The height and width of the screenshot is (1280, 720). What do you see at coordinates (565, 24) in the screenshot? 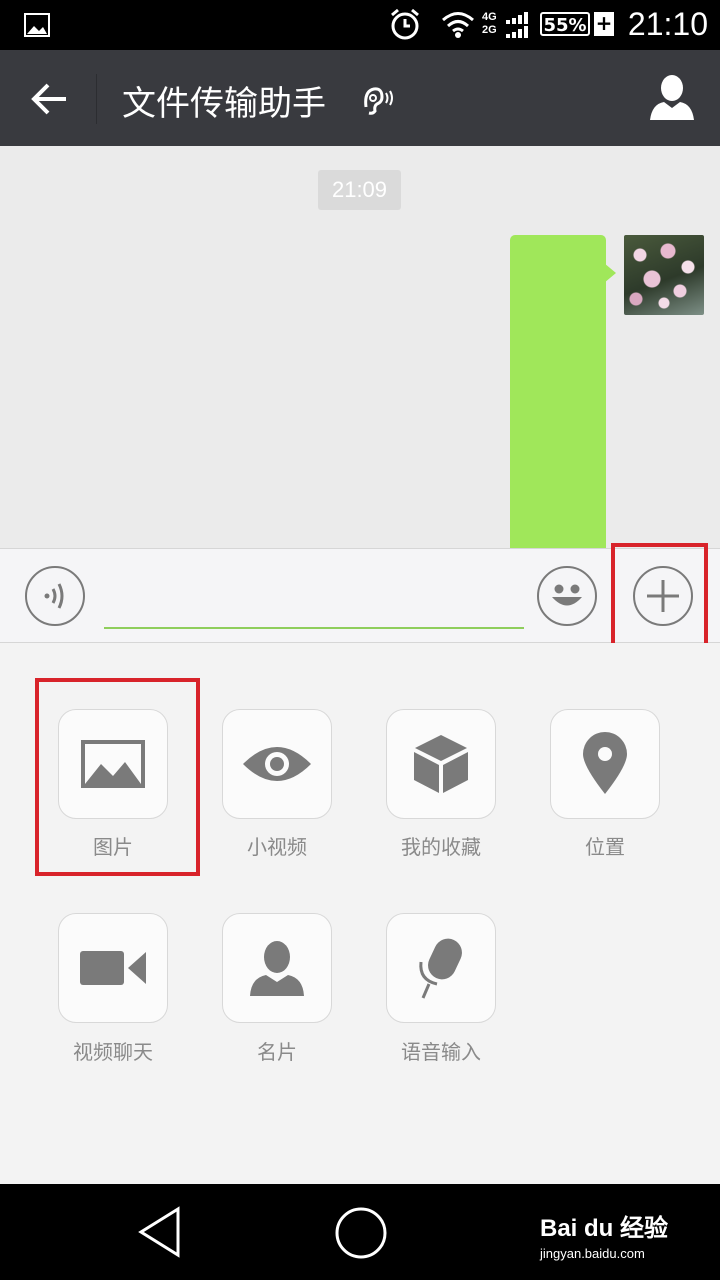
I see `battery-indicator: 55%` at bounding box center [565, 24].